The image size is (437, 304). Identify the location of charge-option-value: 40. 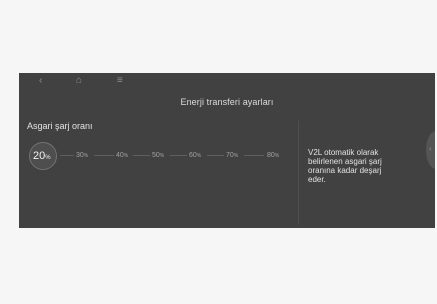
(120, 155).